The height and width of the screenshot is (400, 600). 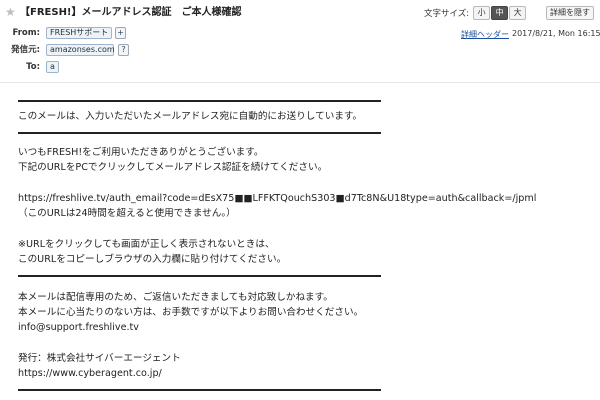 What do you see at coordinates (10, 12) in the screenshot?
I see `star-icon: ★` at bounding box center [10, 12].